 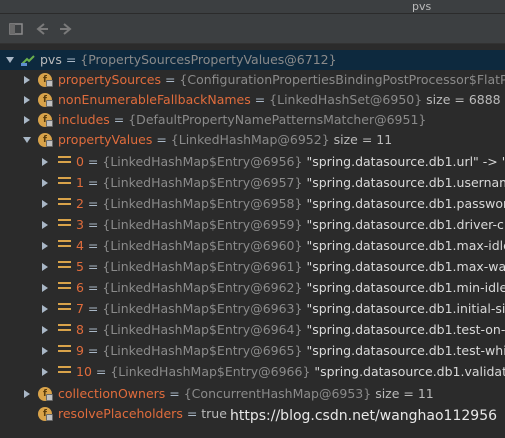 What do you see at coordinates (42, 29) in the screenshot?
I see `back-icon` at bounding box center [42, 29].